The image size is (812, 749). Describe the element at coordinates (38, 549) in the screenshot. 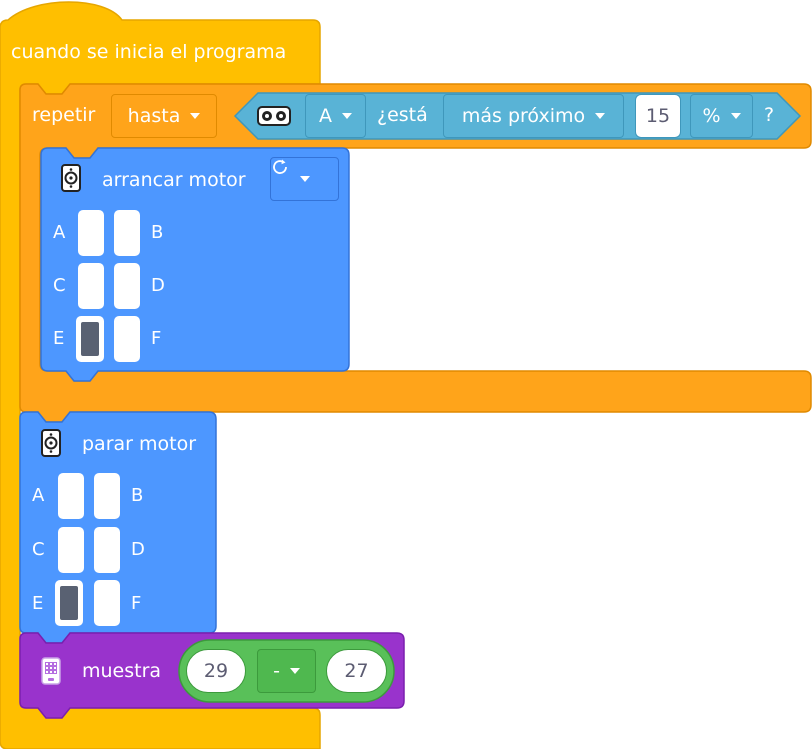

I see `stop-port-C-label: C` at that location.